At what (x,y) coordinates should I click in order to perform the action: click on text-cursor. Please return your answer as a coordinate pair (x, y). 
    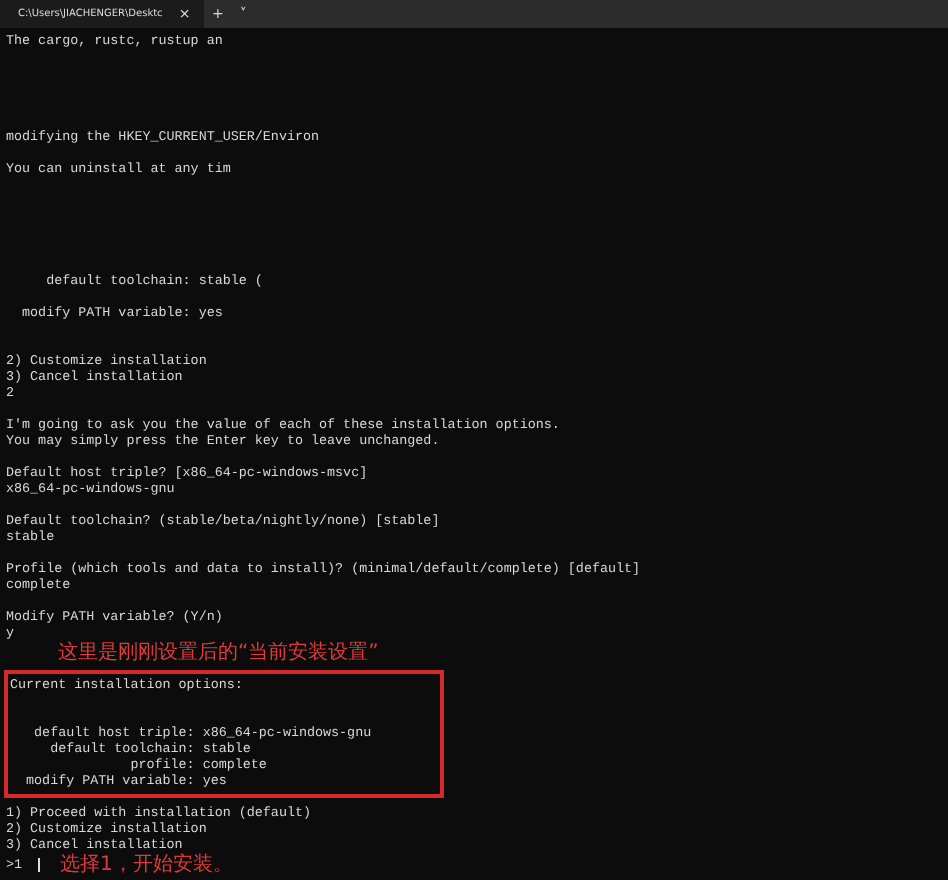
    Looking at the image, I should click on (39, 865).